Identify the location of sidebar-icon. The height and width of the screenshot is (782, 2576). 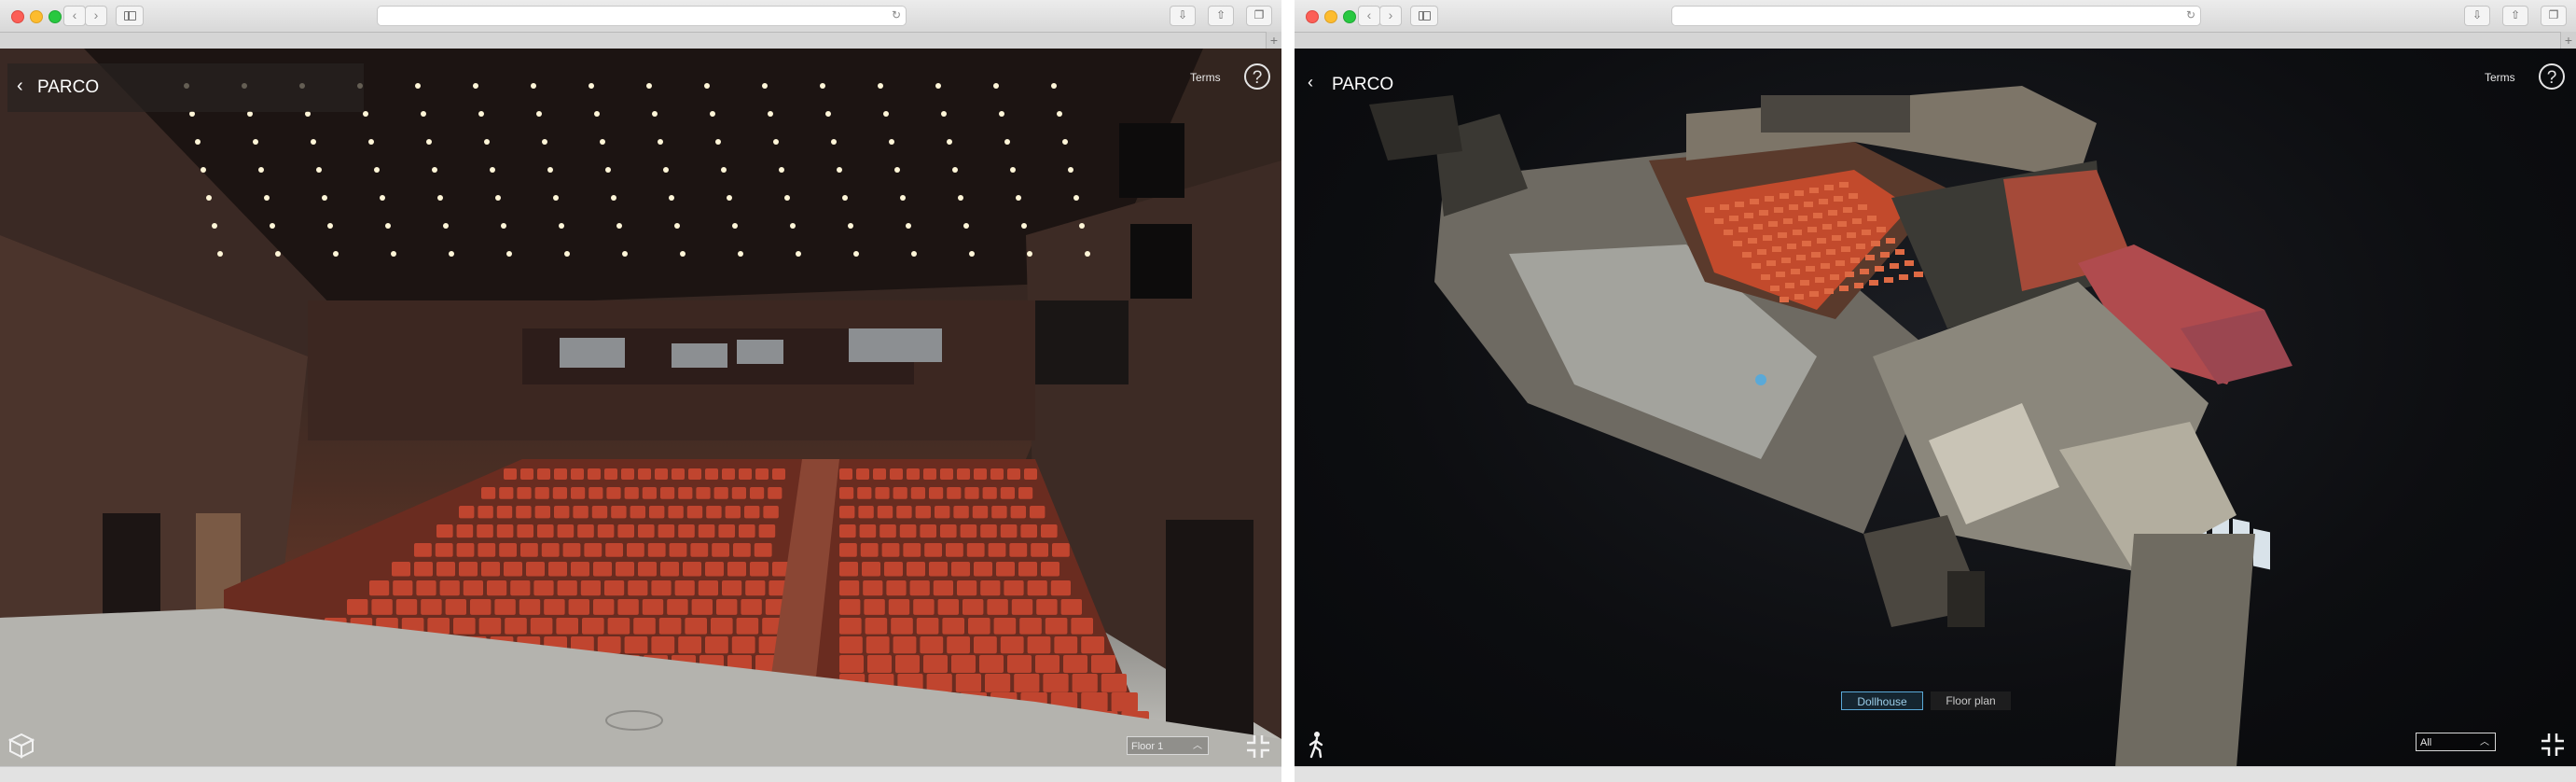
(130, 16).